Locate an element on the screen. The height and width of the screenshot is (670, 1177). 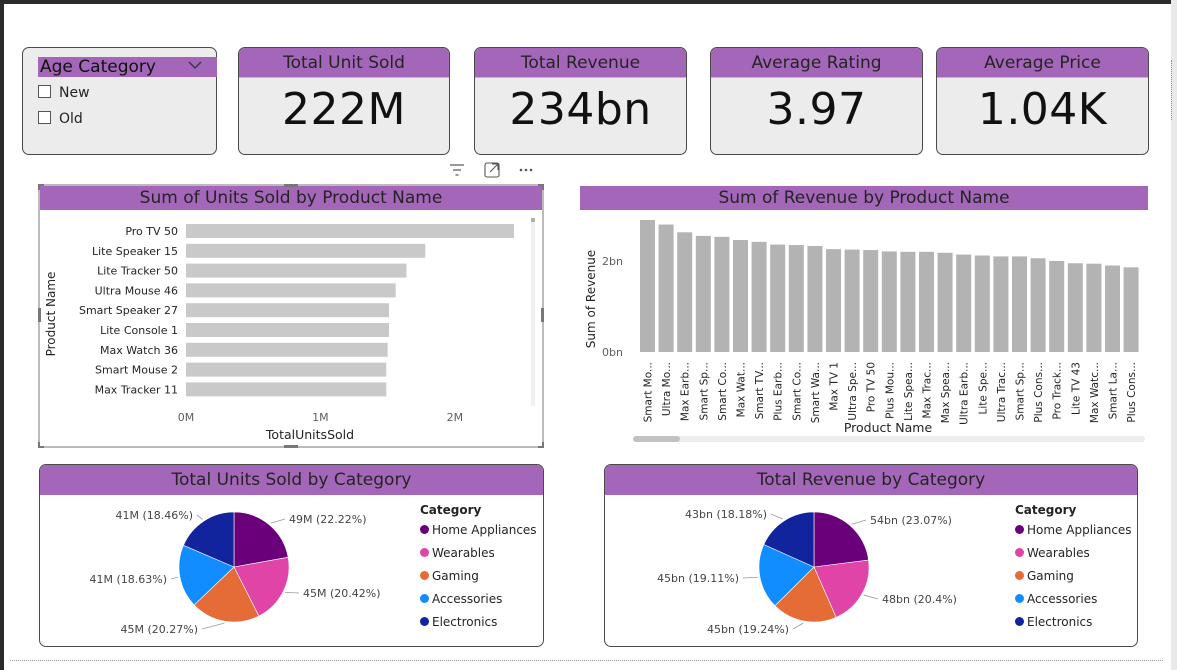
kpi-card-total-revenue: Total Revenue 234bn is located at coordinates (580, 101).